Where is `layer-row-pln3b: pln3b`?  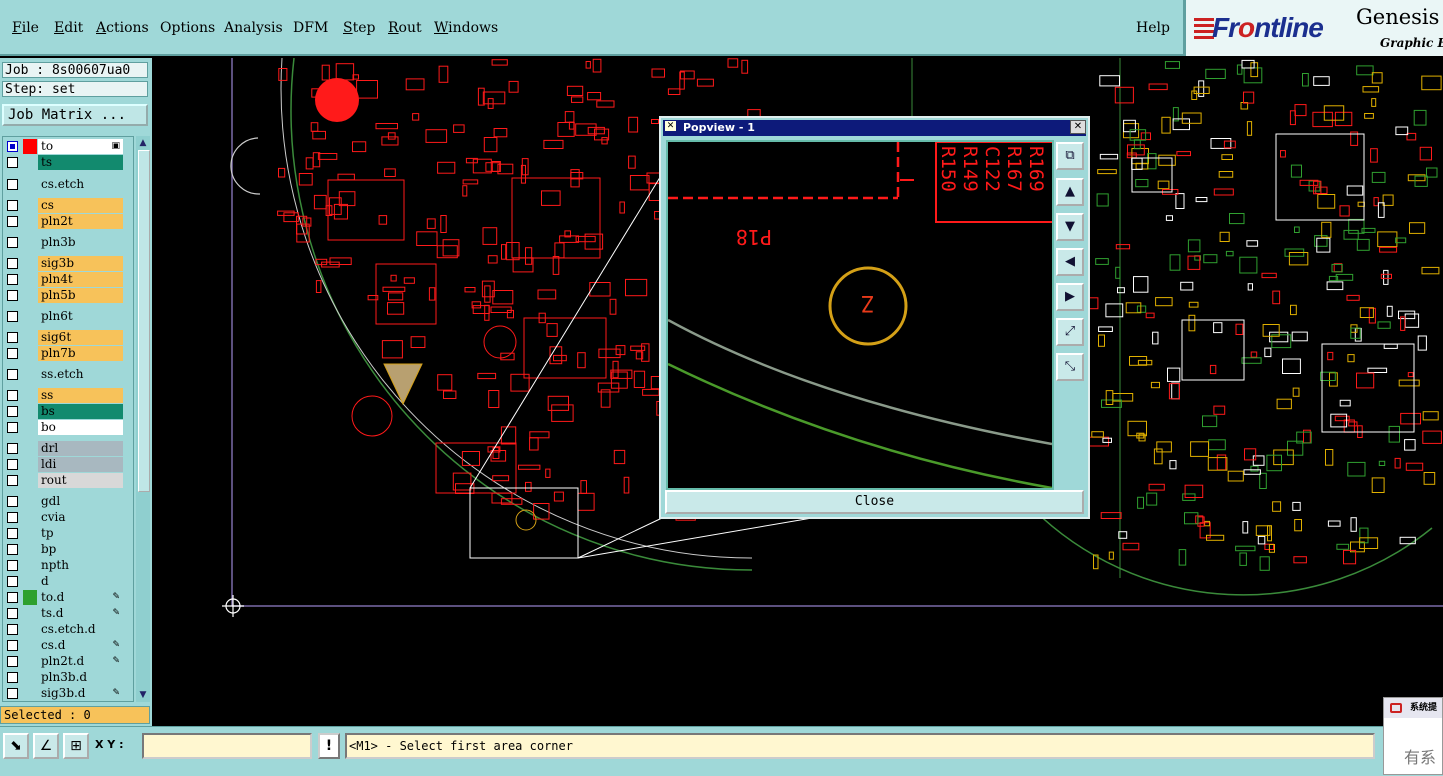 layer-row-pln3b: pln3b is located at coordinates (64, 242).